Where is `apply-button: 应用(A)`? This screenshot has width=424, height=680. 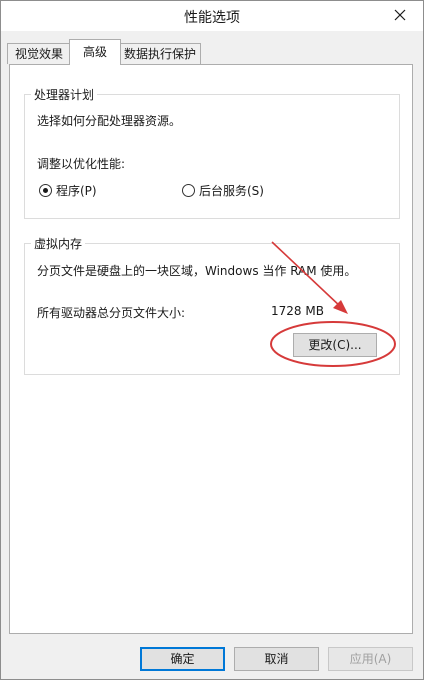 apply-button: 应用(A) is located at coordinates (370, 659).